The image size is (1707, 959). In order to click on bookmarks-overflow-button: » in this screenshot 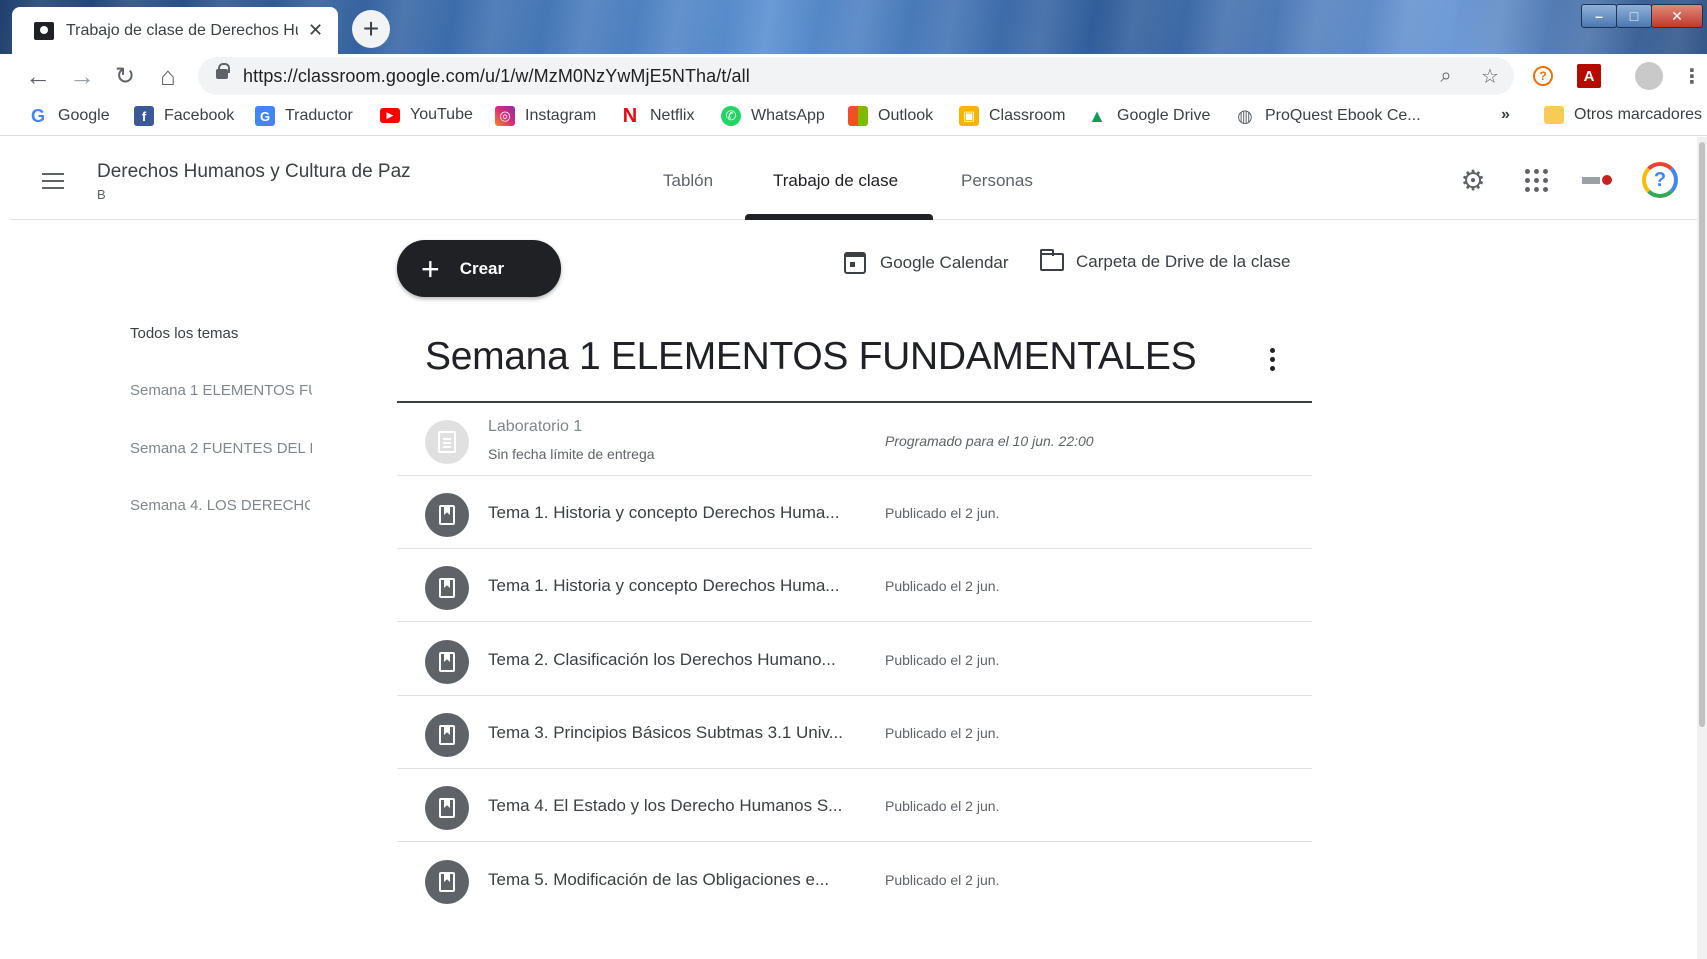, I will do `click(1505, 115)`.